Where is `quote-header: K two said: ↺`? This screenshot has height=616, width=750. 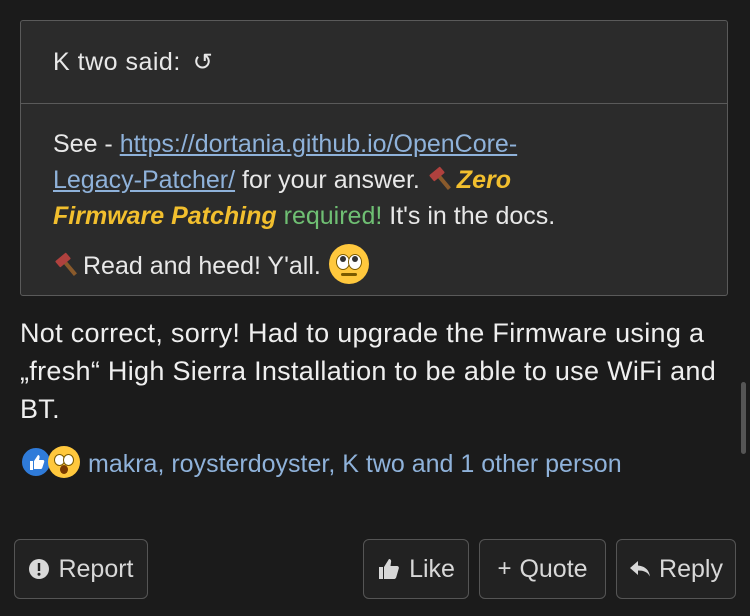 quote-header: K two said: ↺ is located at coordinates (374, 62).